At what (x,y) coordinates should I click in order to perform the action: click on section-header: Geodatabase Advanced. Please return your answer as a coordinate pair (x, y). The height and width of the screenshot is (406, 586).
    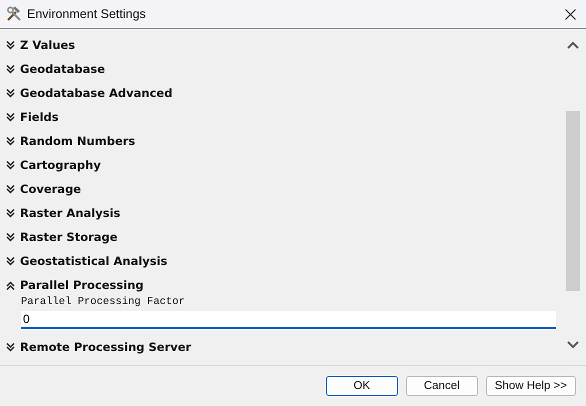
    Looking at the image, I should click on (96, 93).